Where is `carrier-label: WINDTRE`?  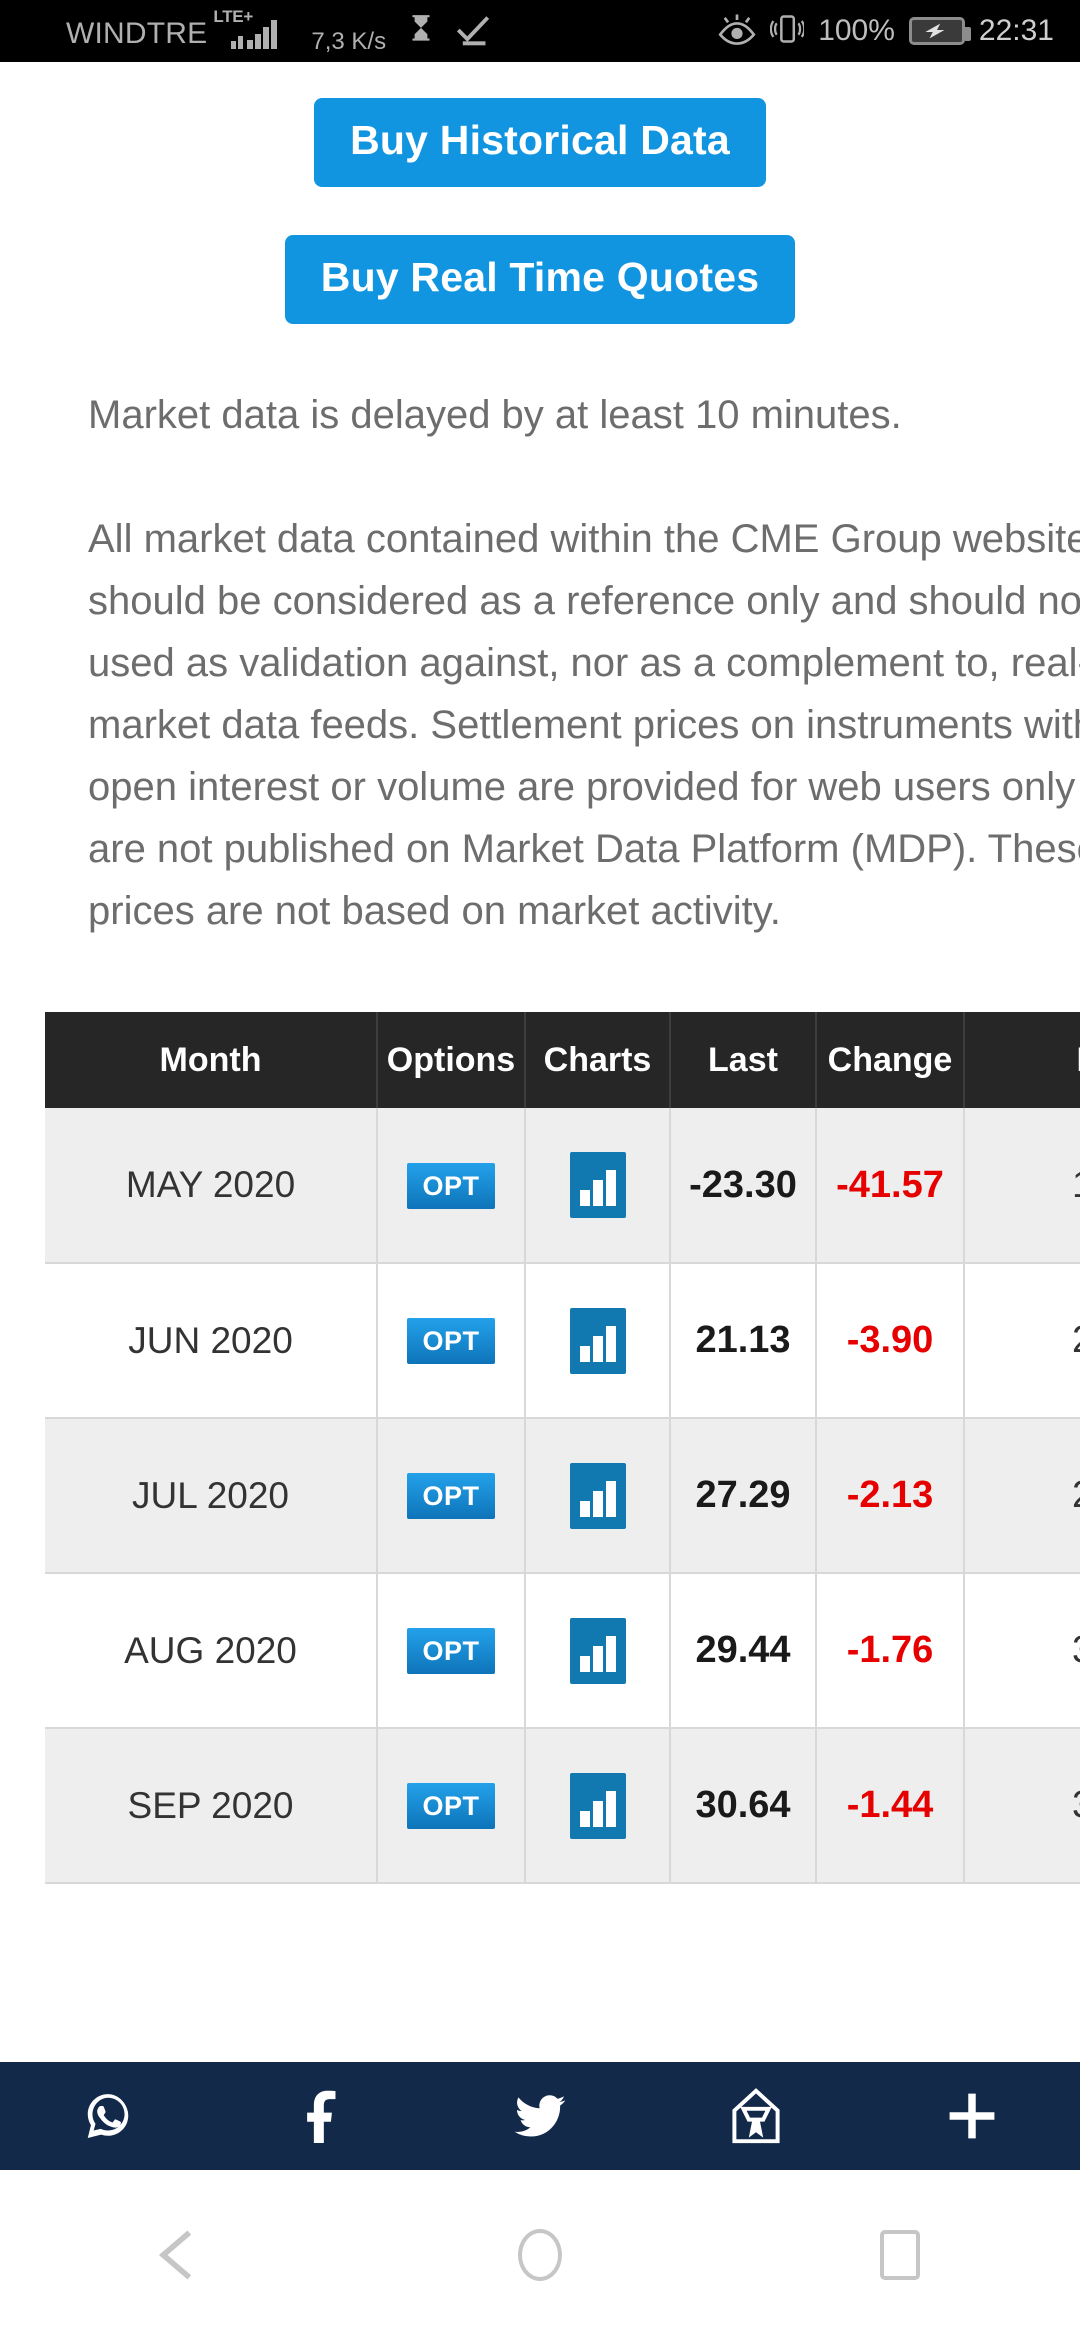
carrier-label: WINDTRE is located at coordinates (137, 33).